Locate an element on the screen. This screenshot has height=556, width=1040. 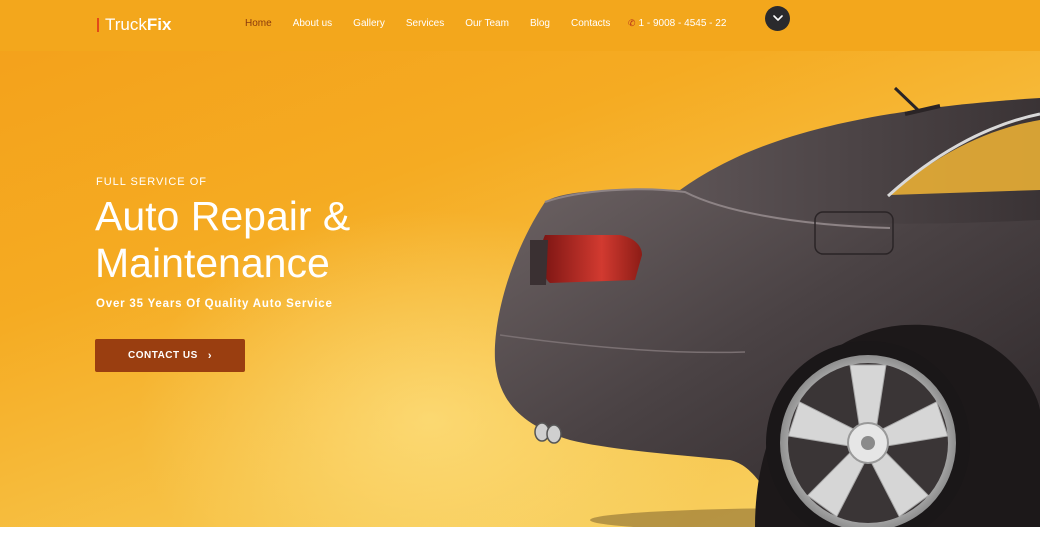
nav-home: Home is located at coordinates (258, 23).